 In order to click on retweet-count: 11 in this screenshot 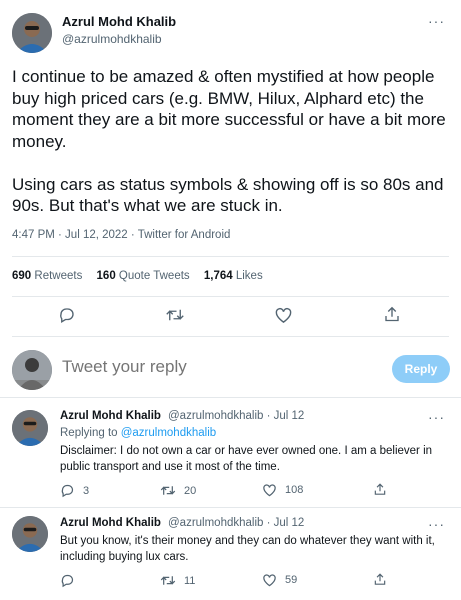, I will do `click(190, 580)`.